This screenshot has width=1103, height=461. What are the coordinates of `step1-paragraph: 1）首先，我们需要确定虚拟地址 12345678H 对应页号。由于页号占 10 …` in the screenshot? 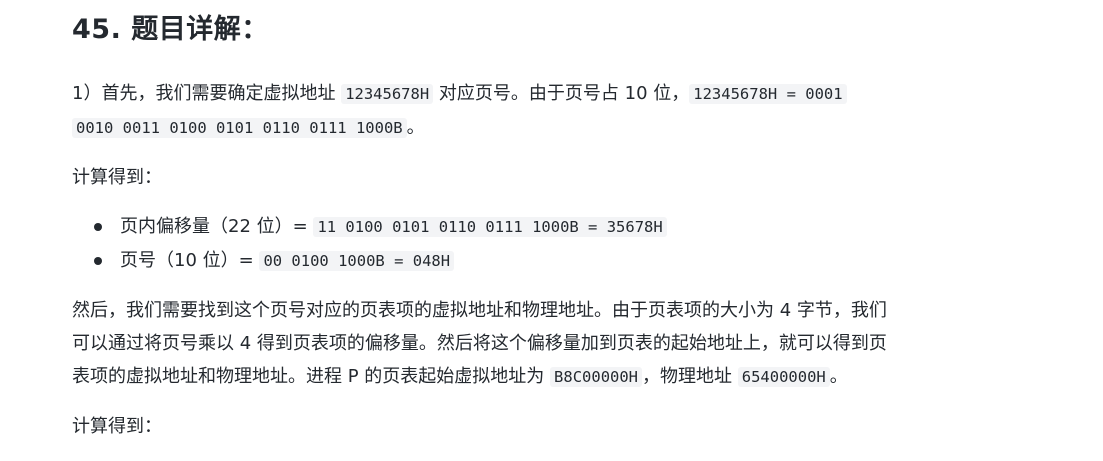 It's located at (552, 111).